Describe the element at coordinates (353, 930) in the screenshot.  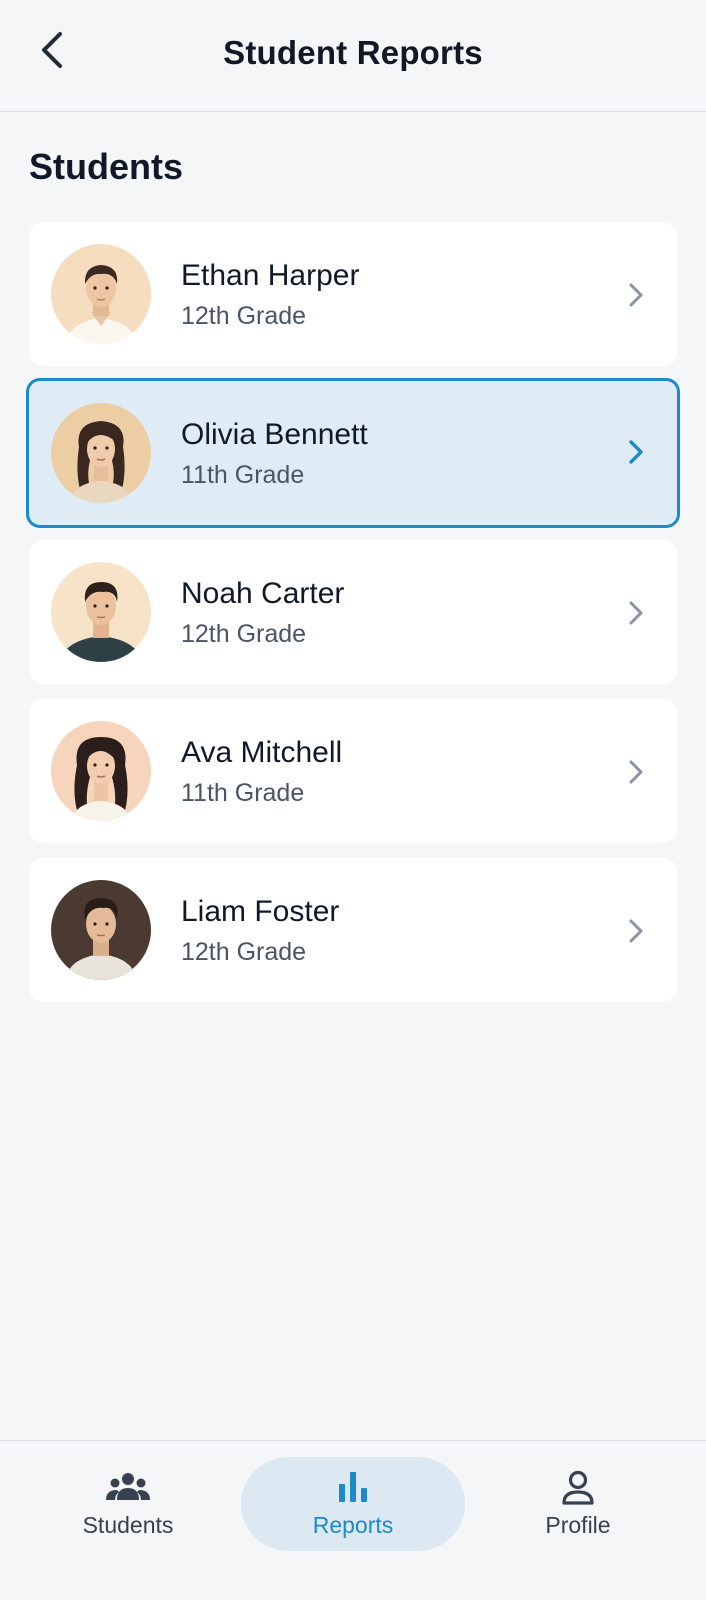
I see `student-card-liam-foster: Liam Foster 12th Grade` at that location.